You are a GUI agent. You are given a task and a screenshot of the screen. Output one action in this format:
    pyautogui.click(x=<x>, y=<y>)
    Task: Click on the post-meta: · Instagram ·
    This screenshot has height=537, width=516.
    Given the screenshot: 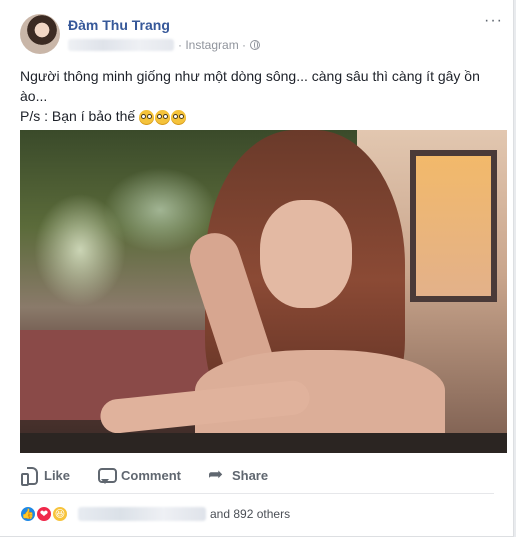 What is the action you would take?
    pyautogui.click(x=164, y=45)
    